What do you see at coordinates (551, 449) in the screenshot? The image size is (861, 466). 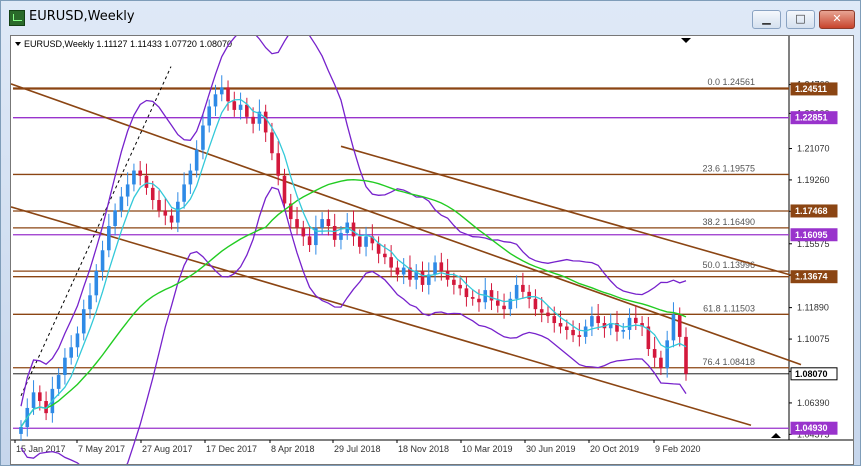 I see `time-tick-label: 30 Jun 2019` at bounding box center [551, 449].